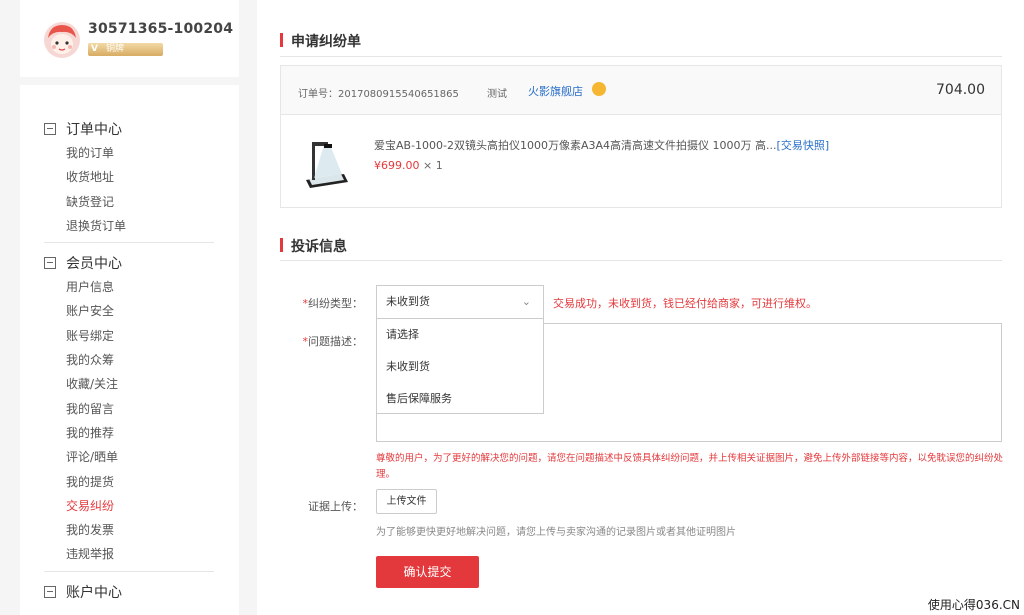 Image resolution: width=1024 pixels, height=615 pixels. Describe the element at coordinates (141, 433) in the screenshot. I see `sidebar-item-referrals: 我的推荐` at that location.